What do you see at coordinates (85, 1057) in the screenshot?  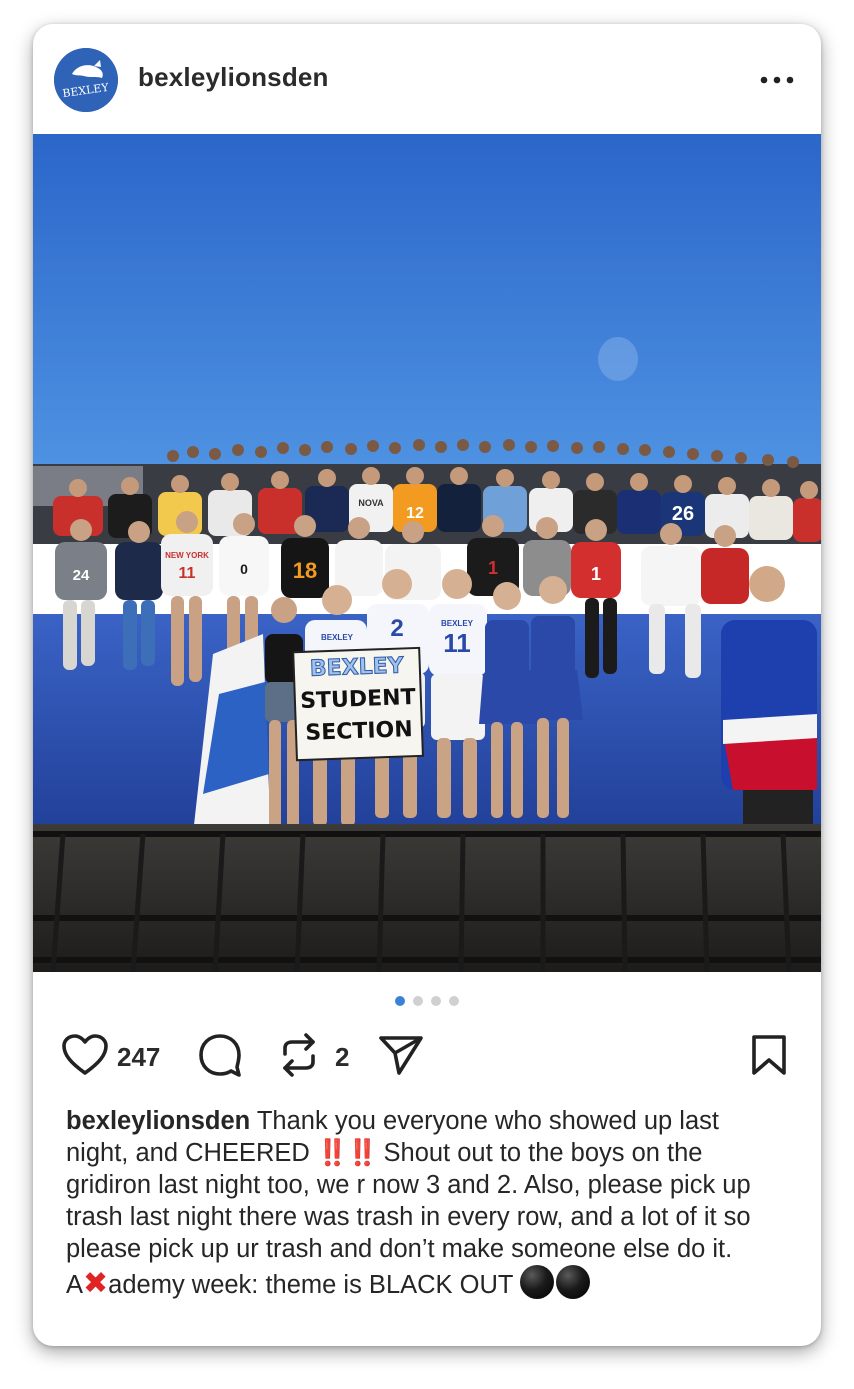 I see `heart-icon` at bounding box center [85, 1057].